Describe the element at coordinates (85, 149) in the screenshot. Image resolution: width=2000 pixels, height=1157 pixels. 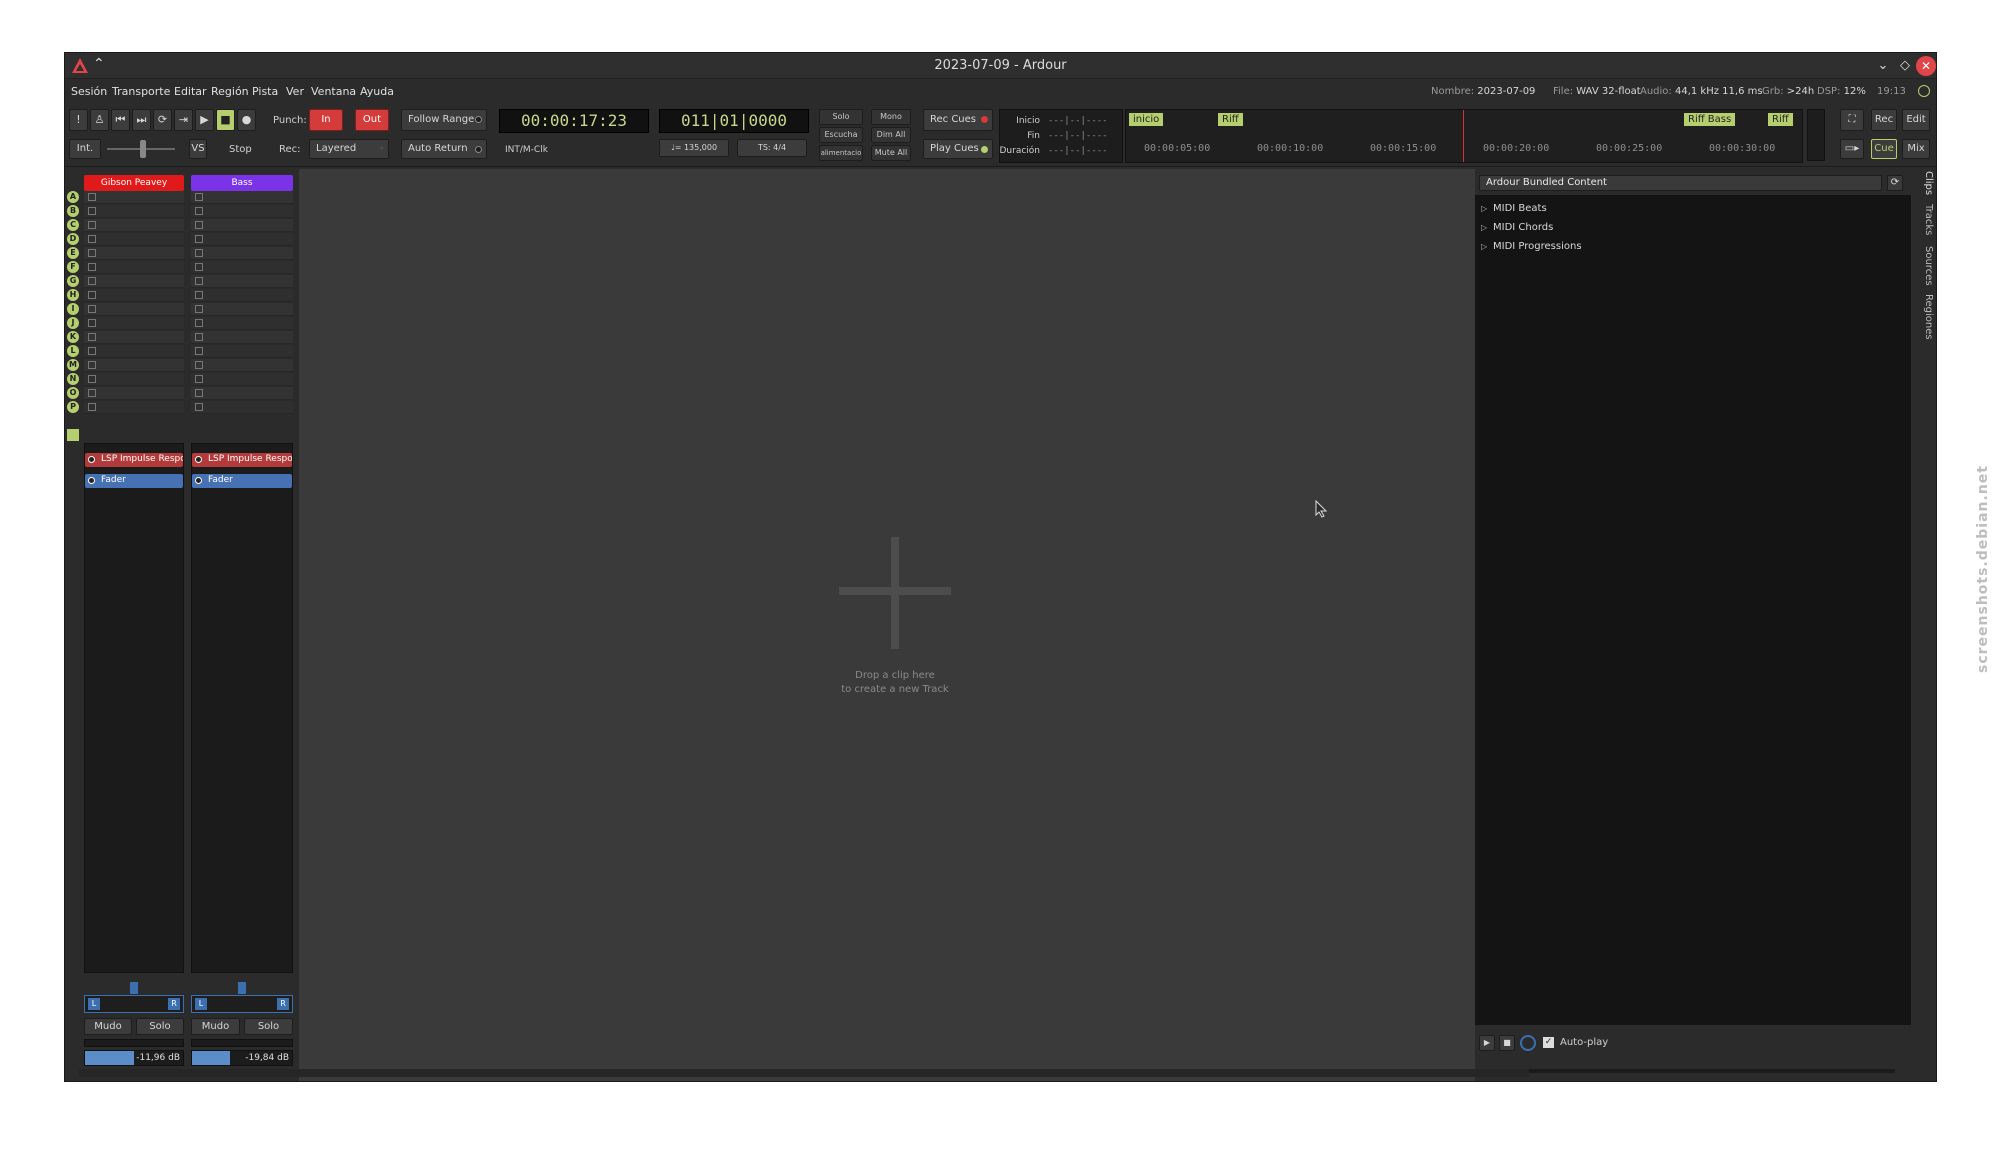
I see `internal-sync-button: Int.` at that location.